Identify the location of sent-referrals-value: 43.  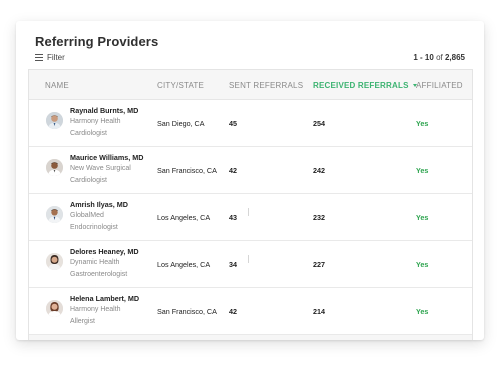
(233, 217).